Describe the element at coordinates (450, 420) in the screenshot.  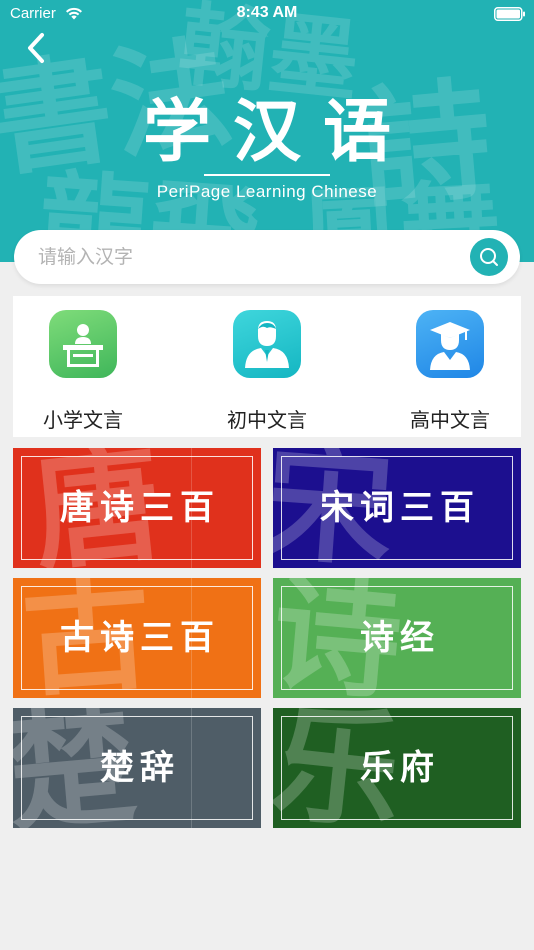
I see `level-label: 高中文言` at that location.